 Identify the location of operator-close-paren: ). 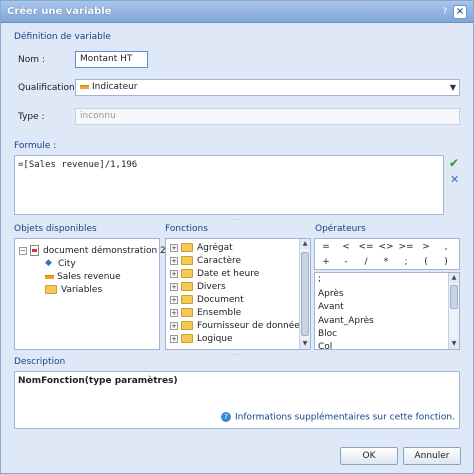
(446, 262).